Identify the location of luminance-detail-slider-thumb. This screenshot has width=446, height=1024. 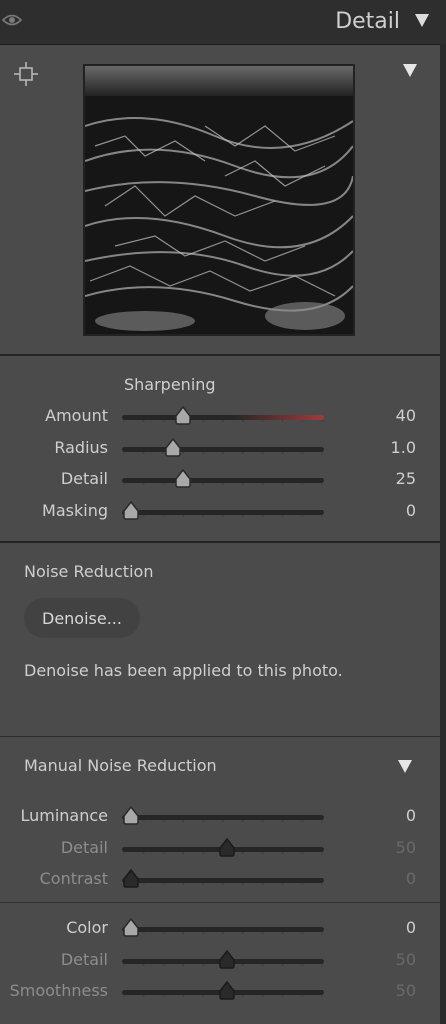
(227, 849).